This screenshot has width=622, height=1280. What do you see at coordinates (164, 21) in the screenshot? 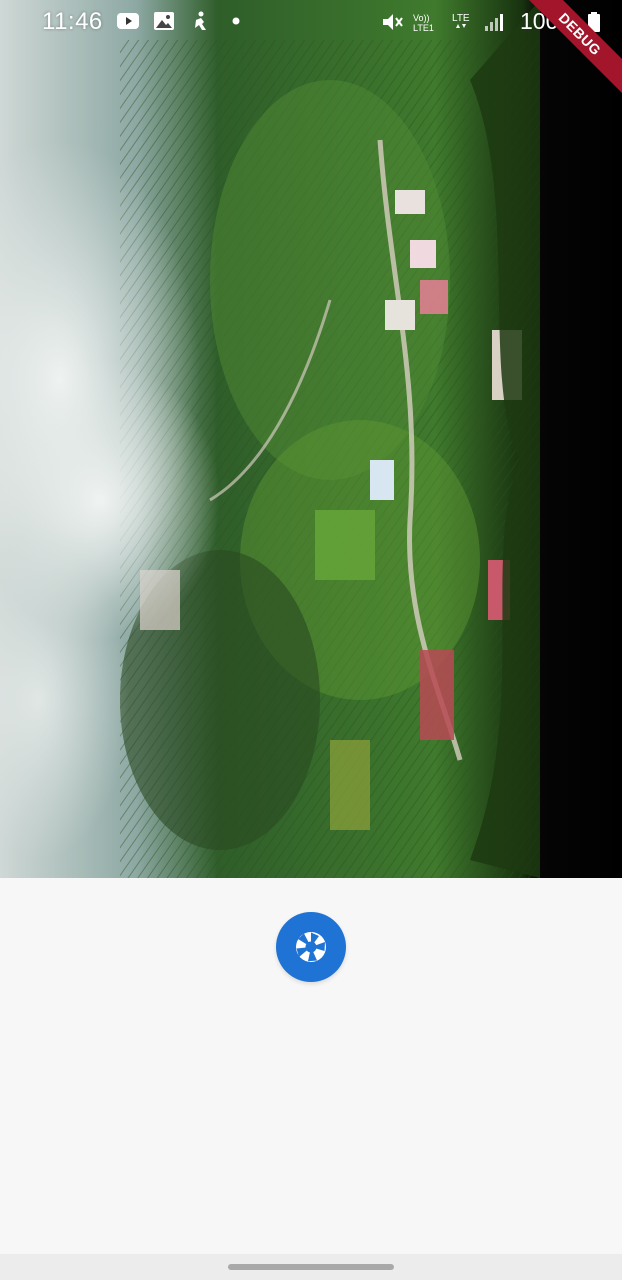
I see `gallery-icon` at bounding box center [164, 21].